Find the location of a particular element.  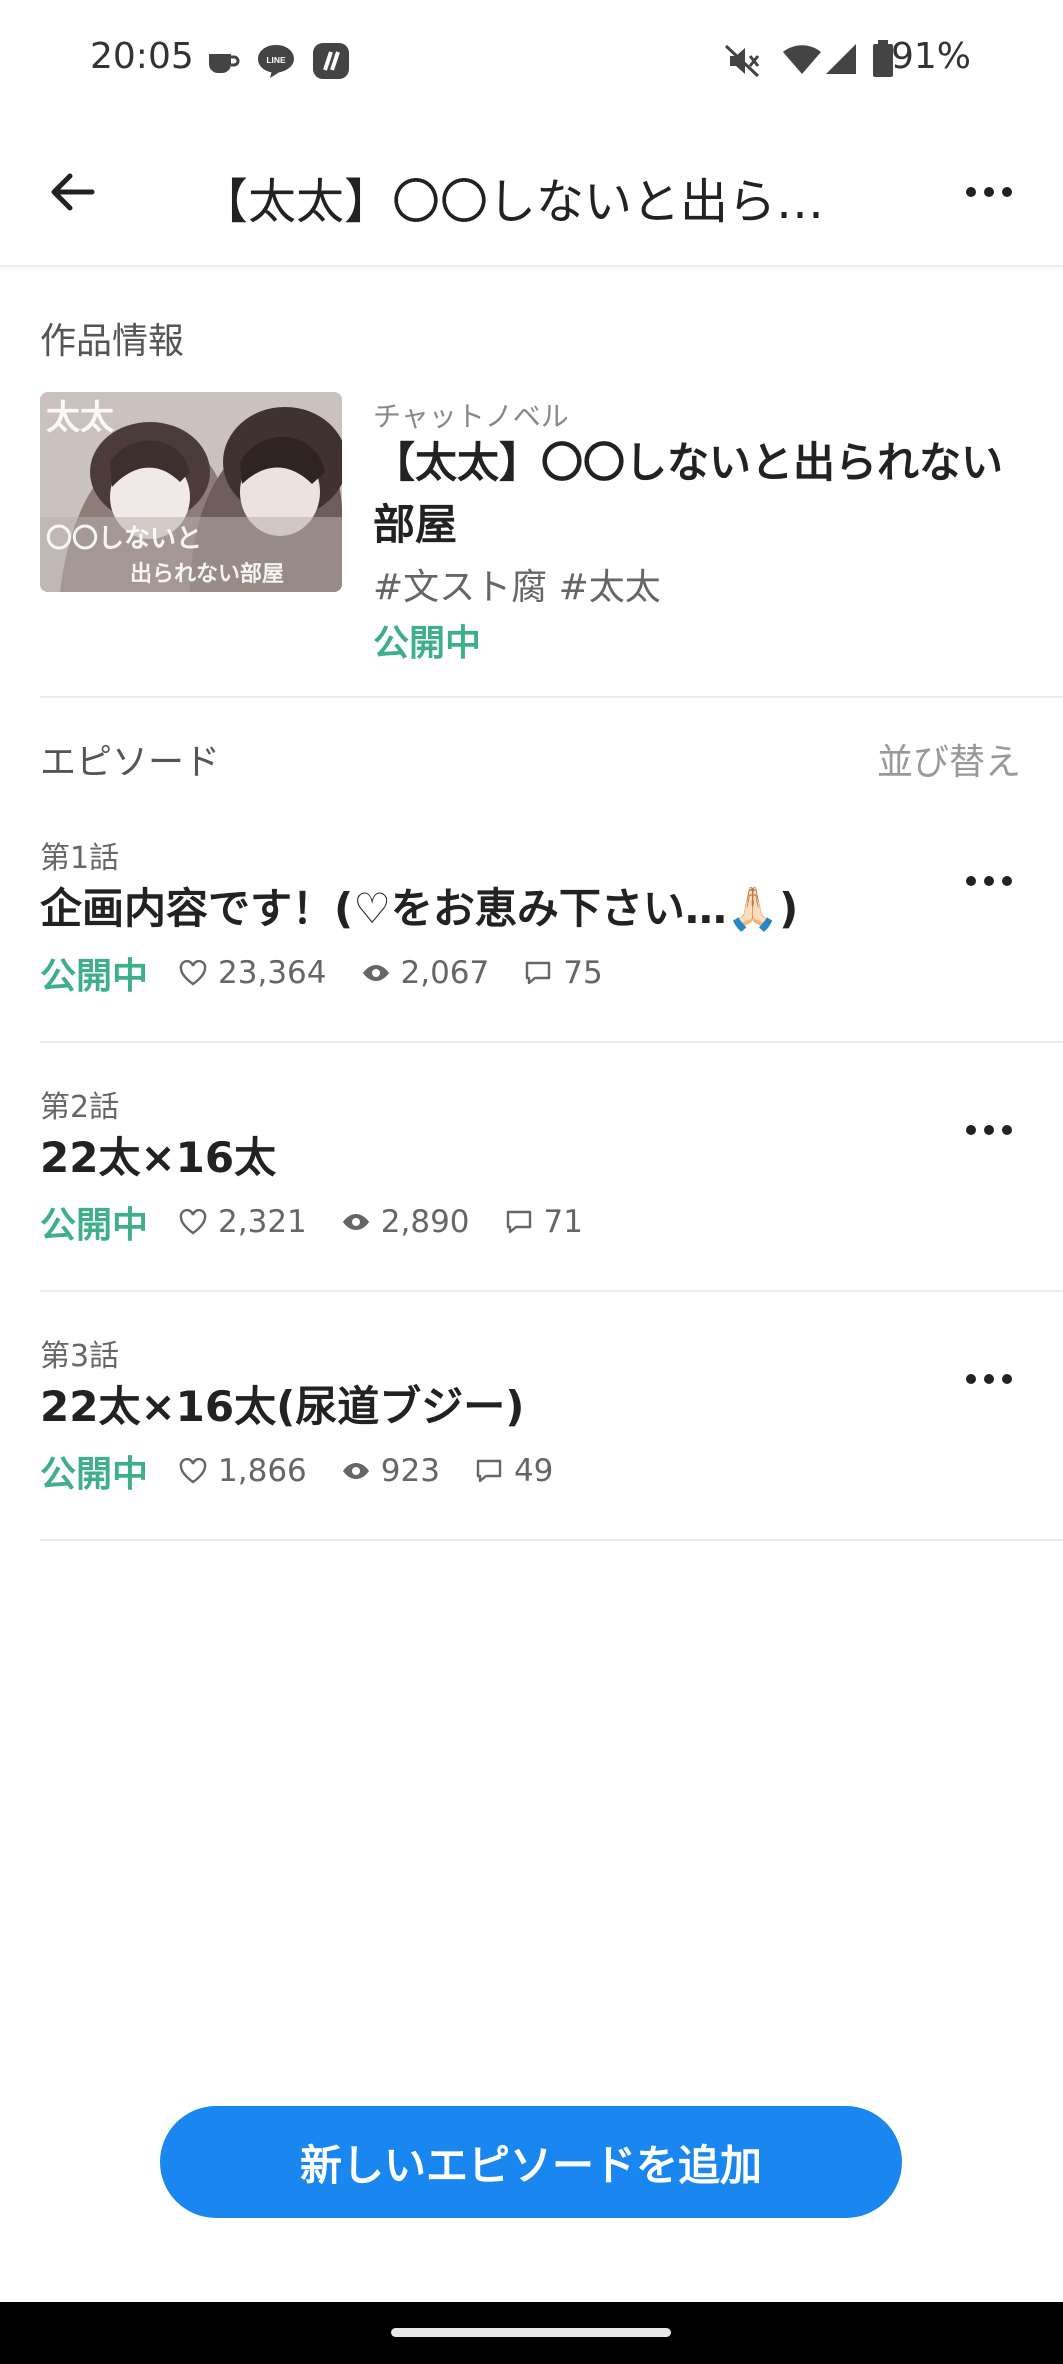

work-status-badge: 公開中 is located at coordinates (427, 643).